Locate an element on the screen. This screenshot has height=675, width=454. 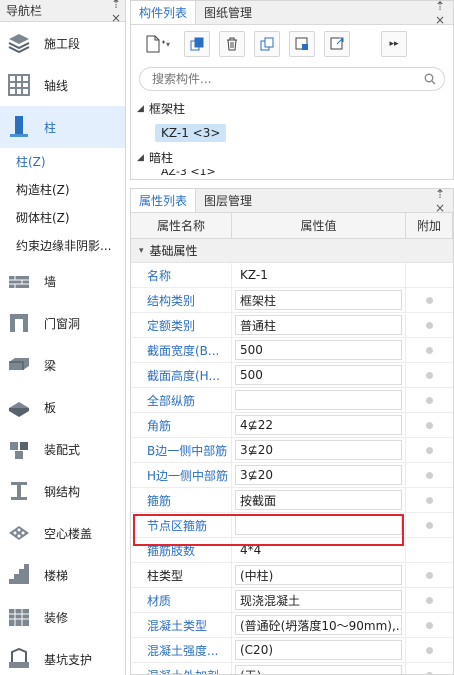
property-value-field: (中柱) is located at coordinates (318, 575).